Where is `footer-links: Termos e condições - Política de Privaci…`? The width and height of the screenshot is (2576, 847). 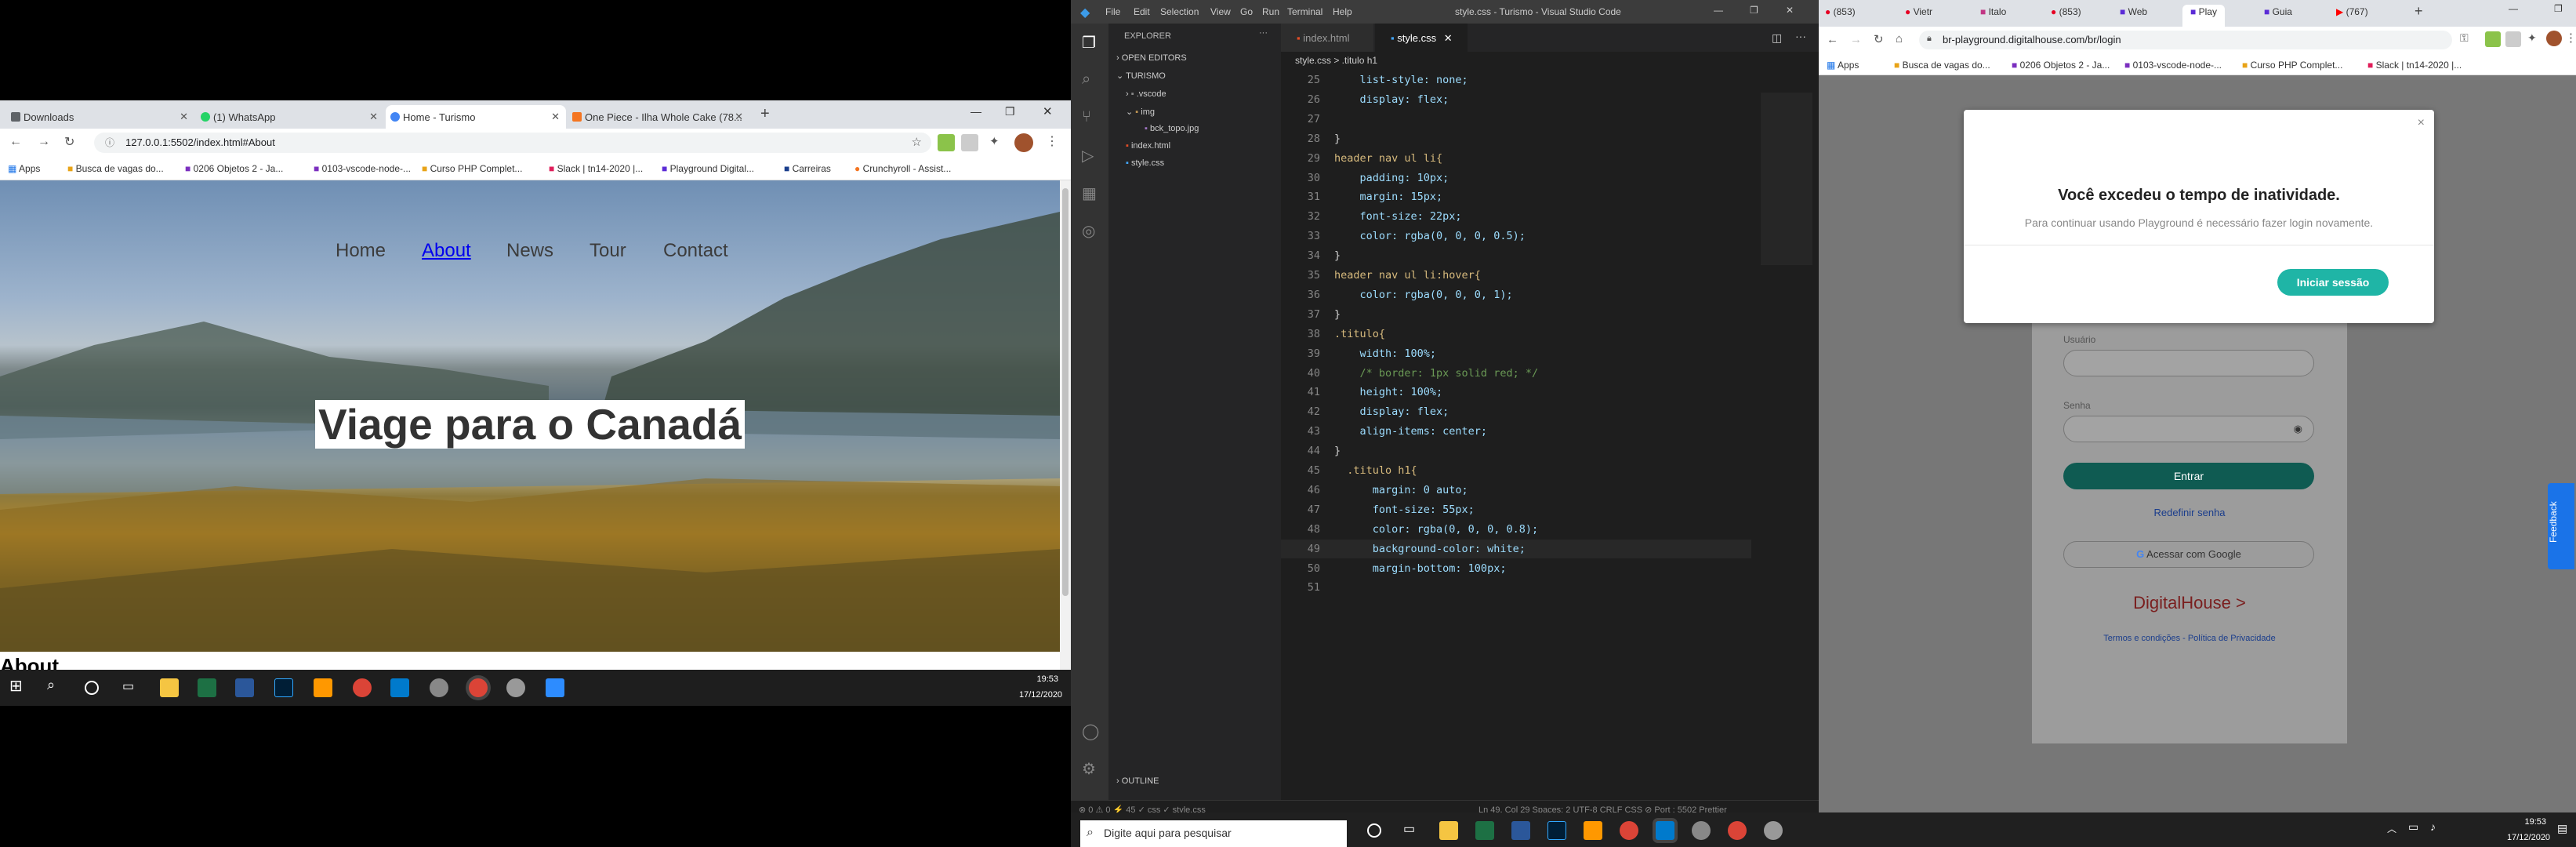
footer-links: Termos e condições - Política de Privaci… is located at coordinates (2189, 638).